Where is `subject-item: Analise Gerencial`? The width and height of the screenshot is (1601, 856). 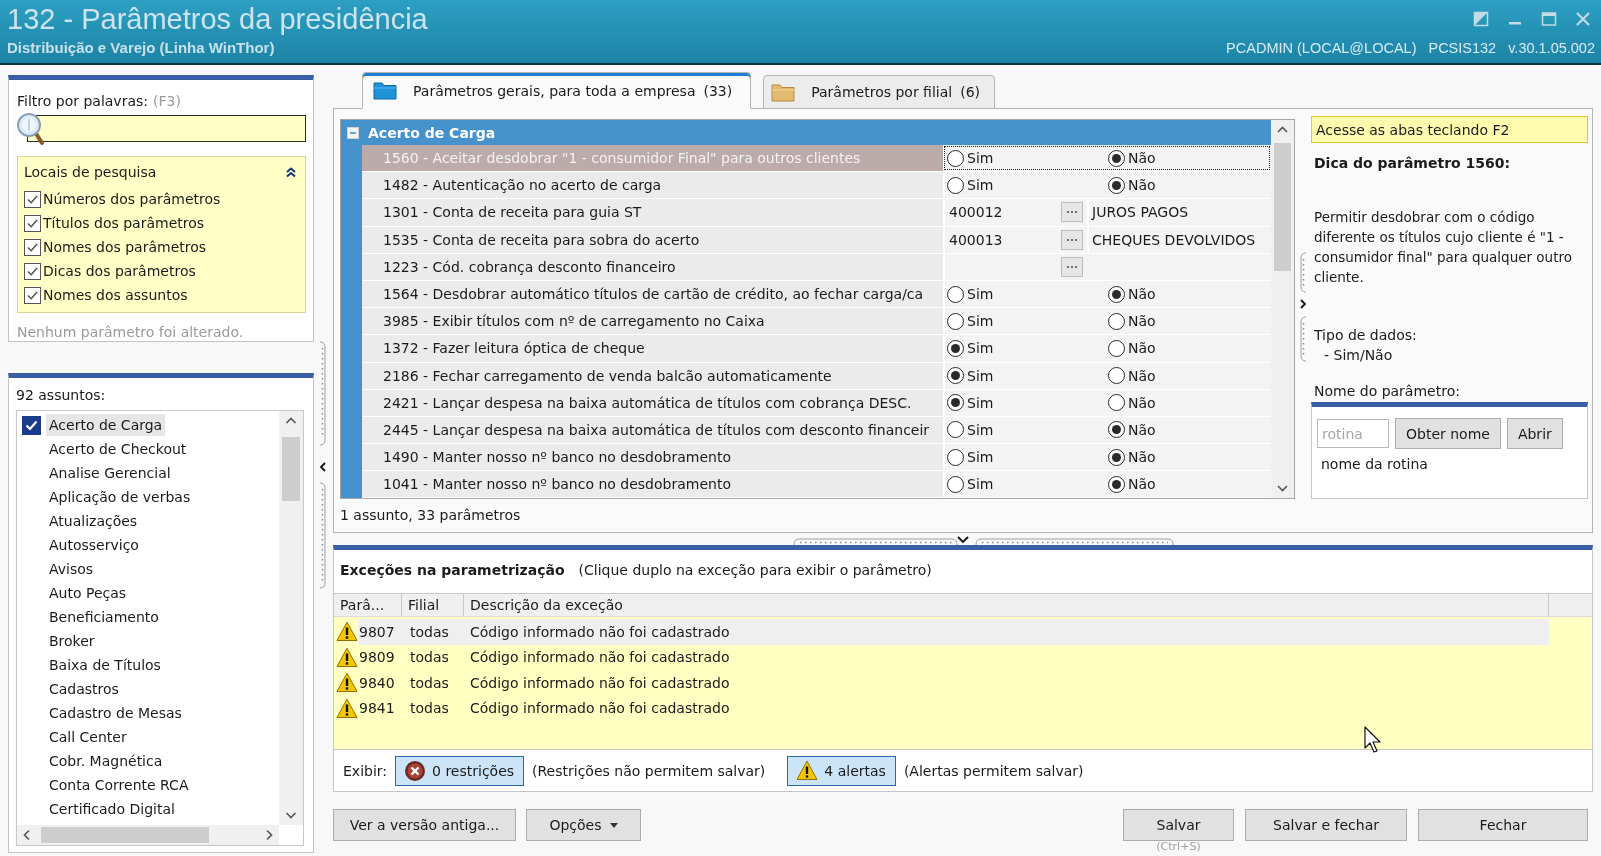 subject-item: Analise Gerencial is located at coordinates (110, 473).